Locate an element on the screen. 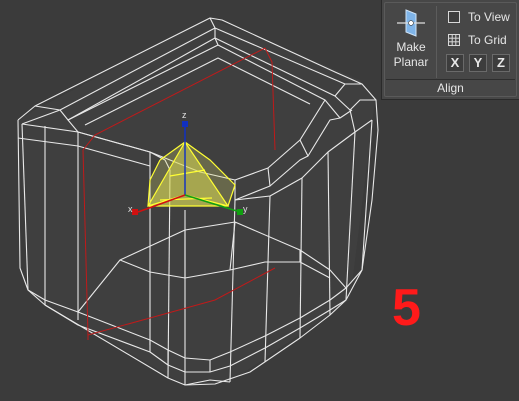  align-y-button: Y is located at coordinates (478, 63).